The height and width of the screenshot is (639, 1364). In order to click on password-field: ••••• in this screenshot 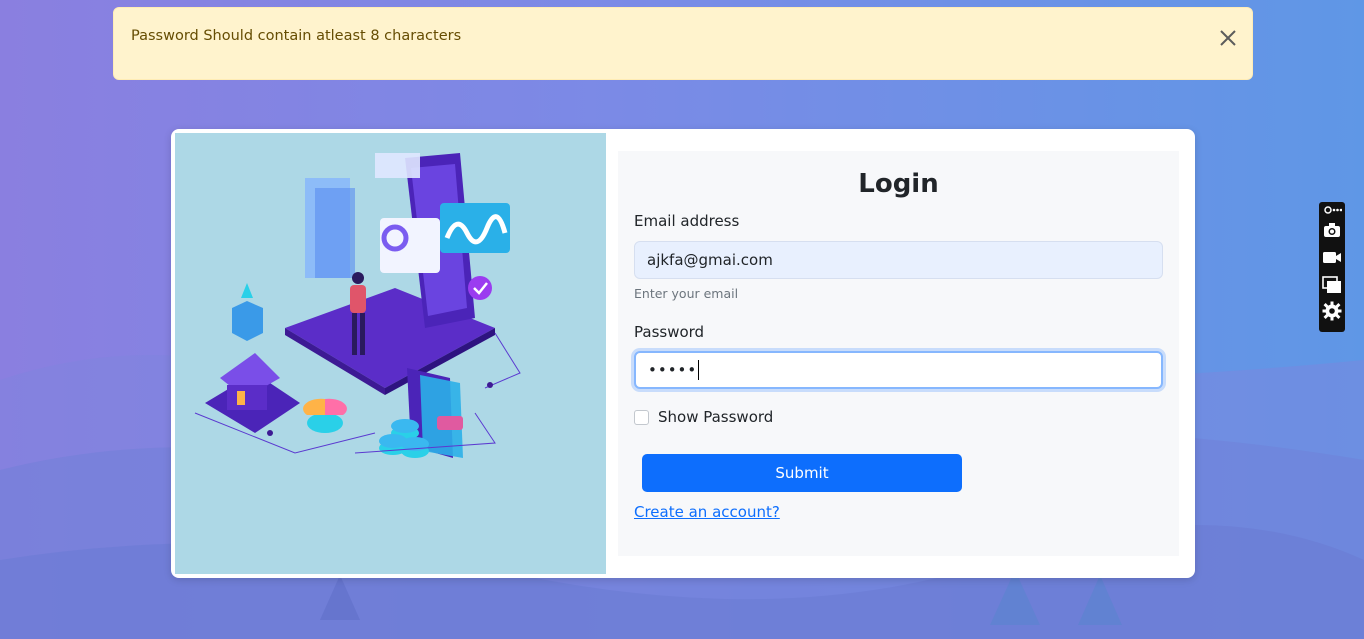, I will do `click(898, 370)`.